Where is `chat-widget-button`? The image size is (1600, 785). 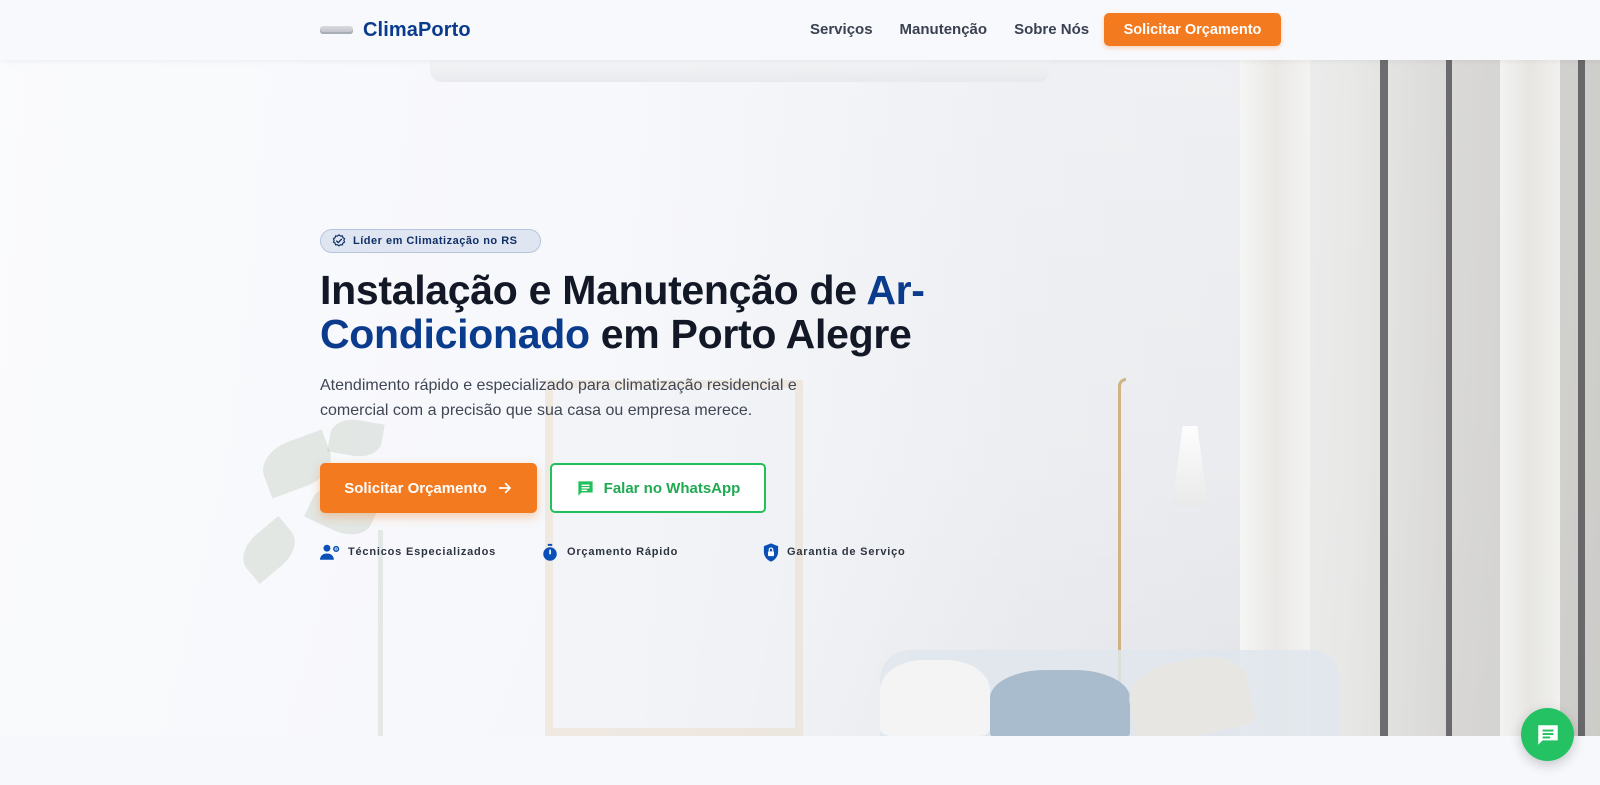
chat-widget-button is located at coordinates (1547, 734).